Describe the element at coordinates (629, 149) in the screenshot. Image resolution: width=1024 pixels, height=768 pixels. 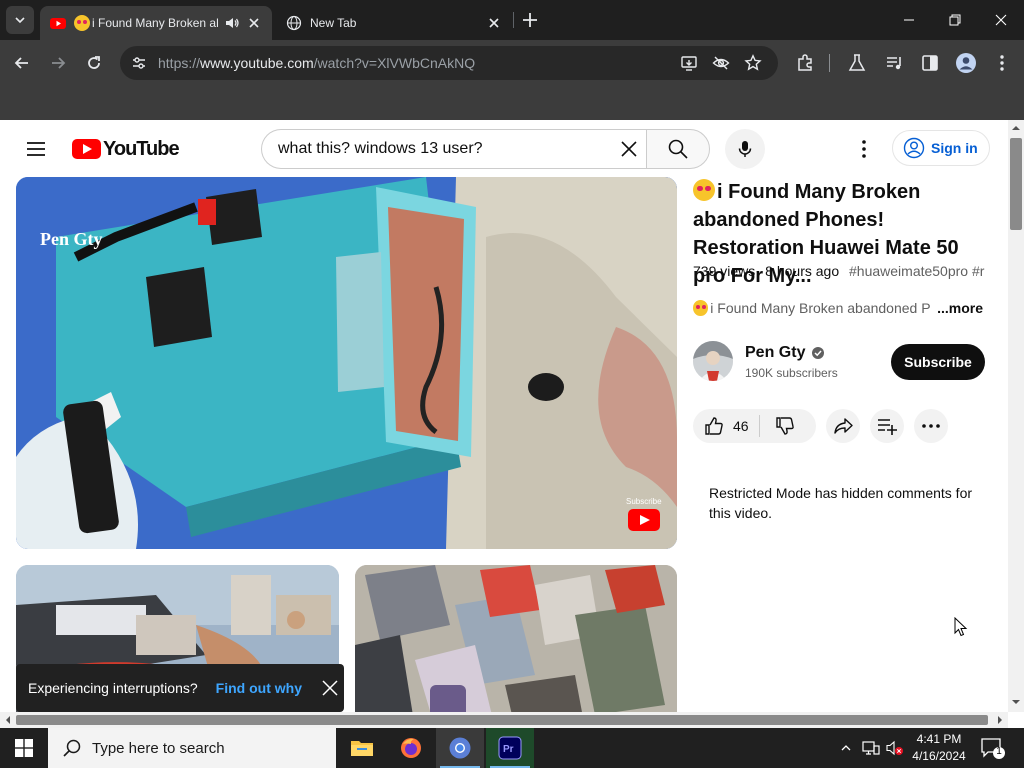
I see `clear-search-icon` at that location.